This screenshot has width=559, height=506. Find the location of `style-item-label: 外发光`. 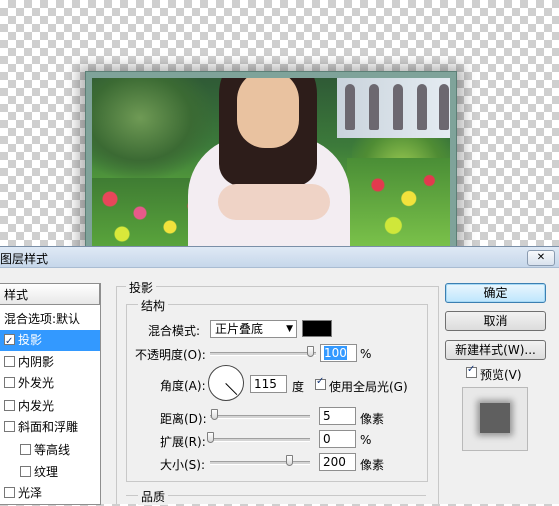

style-item-label: 外发光 is located at coordinates (36, 383).